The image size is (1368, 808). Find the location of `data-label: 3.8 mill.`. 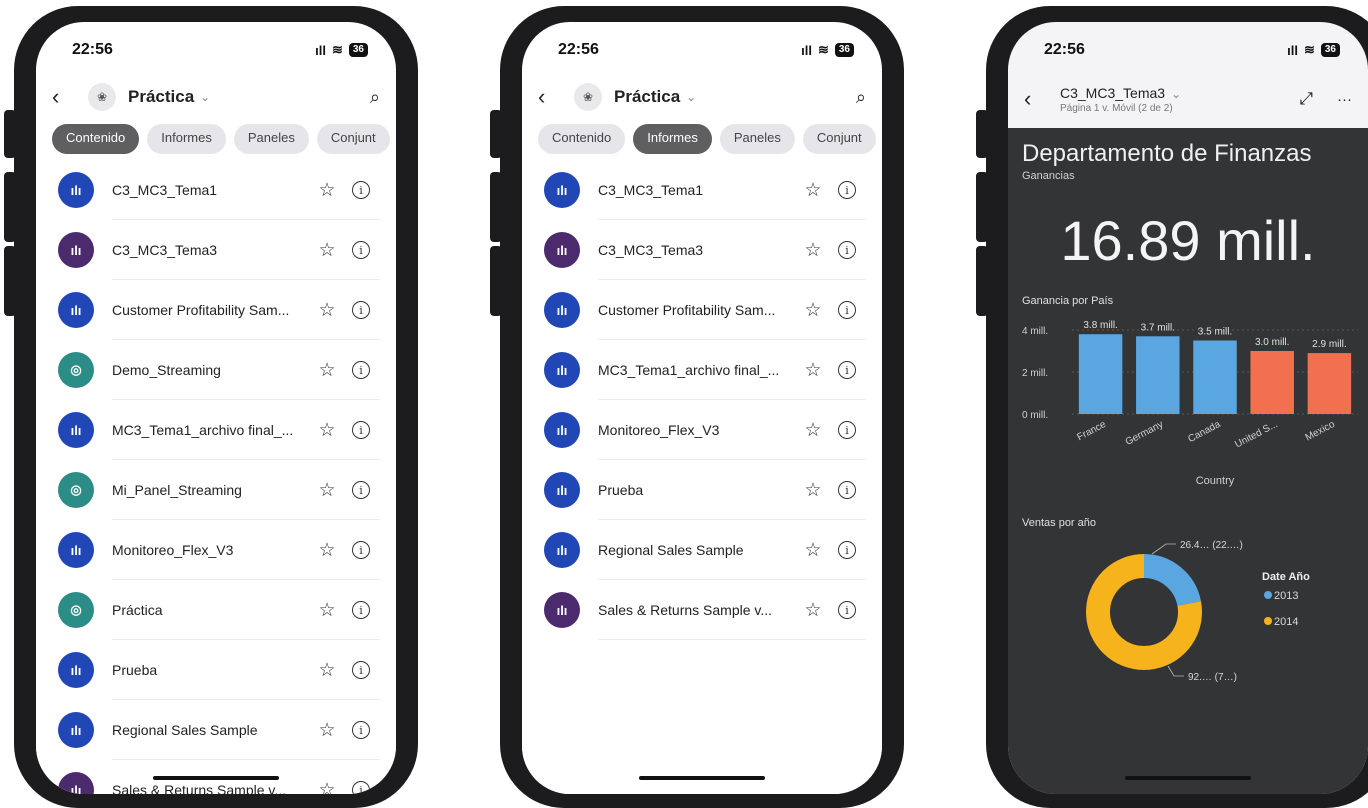

data-label: 3.8 mill. is located at coordinates (1100, 325).